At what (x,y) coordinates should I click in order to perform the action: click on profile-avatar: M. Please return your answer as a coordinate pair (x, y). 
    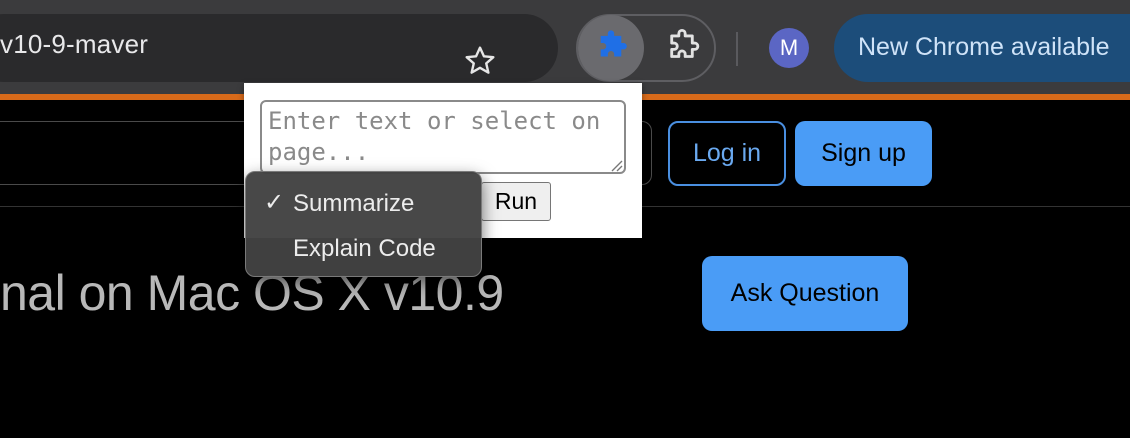
    Looking at the image, I should click on (789, 48).